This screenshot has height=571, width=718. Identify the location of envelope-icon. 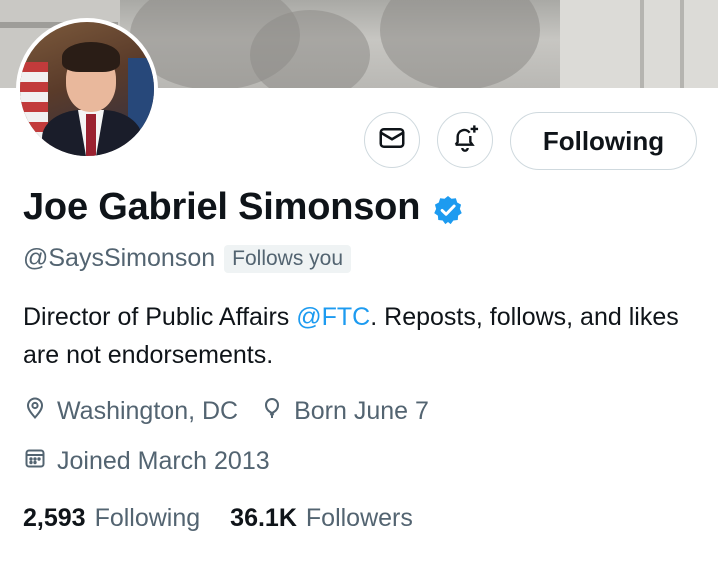
(392, 140).